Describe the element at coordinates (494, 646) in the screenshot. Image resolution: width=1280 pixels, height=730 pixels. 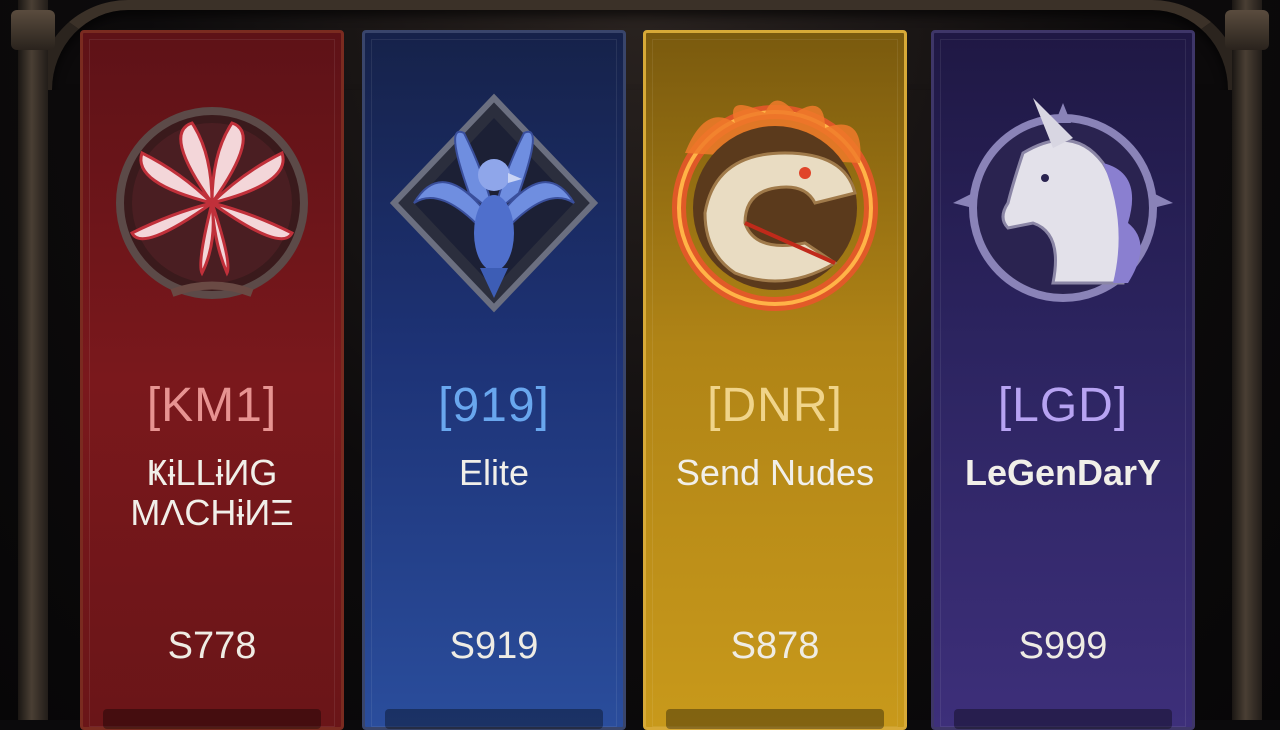
I see `server-label: S919` at that location.